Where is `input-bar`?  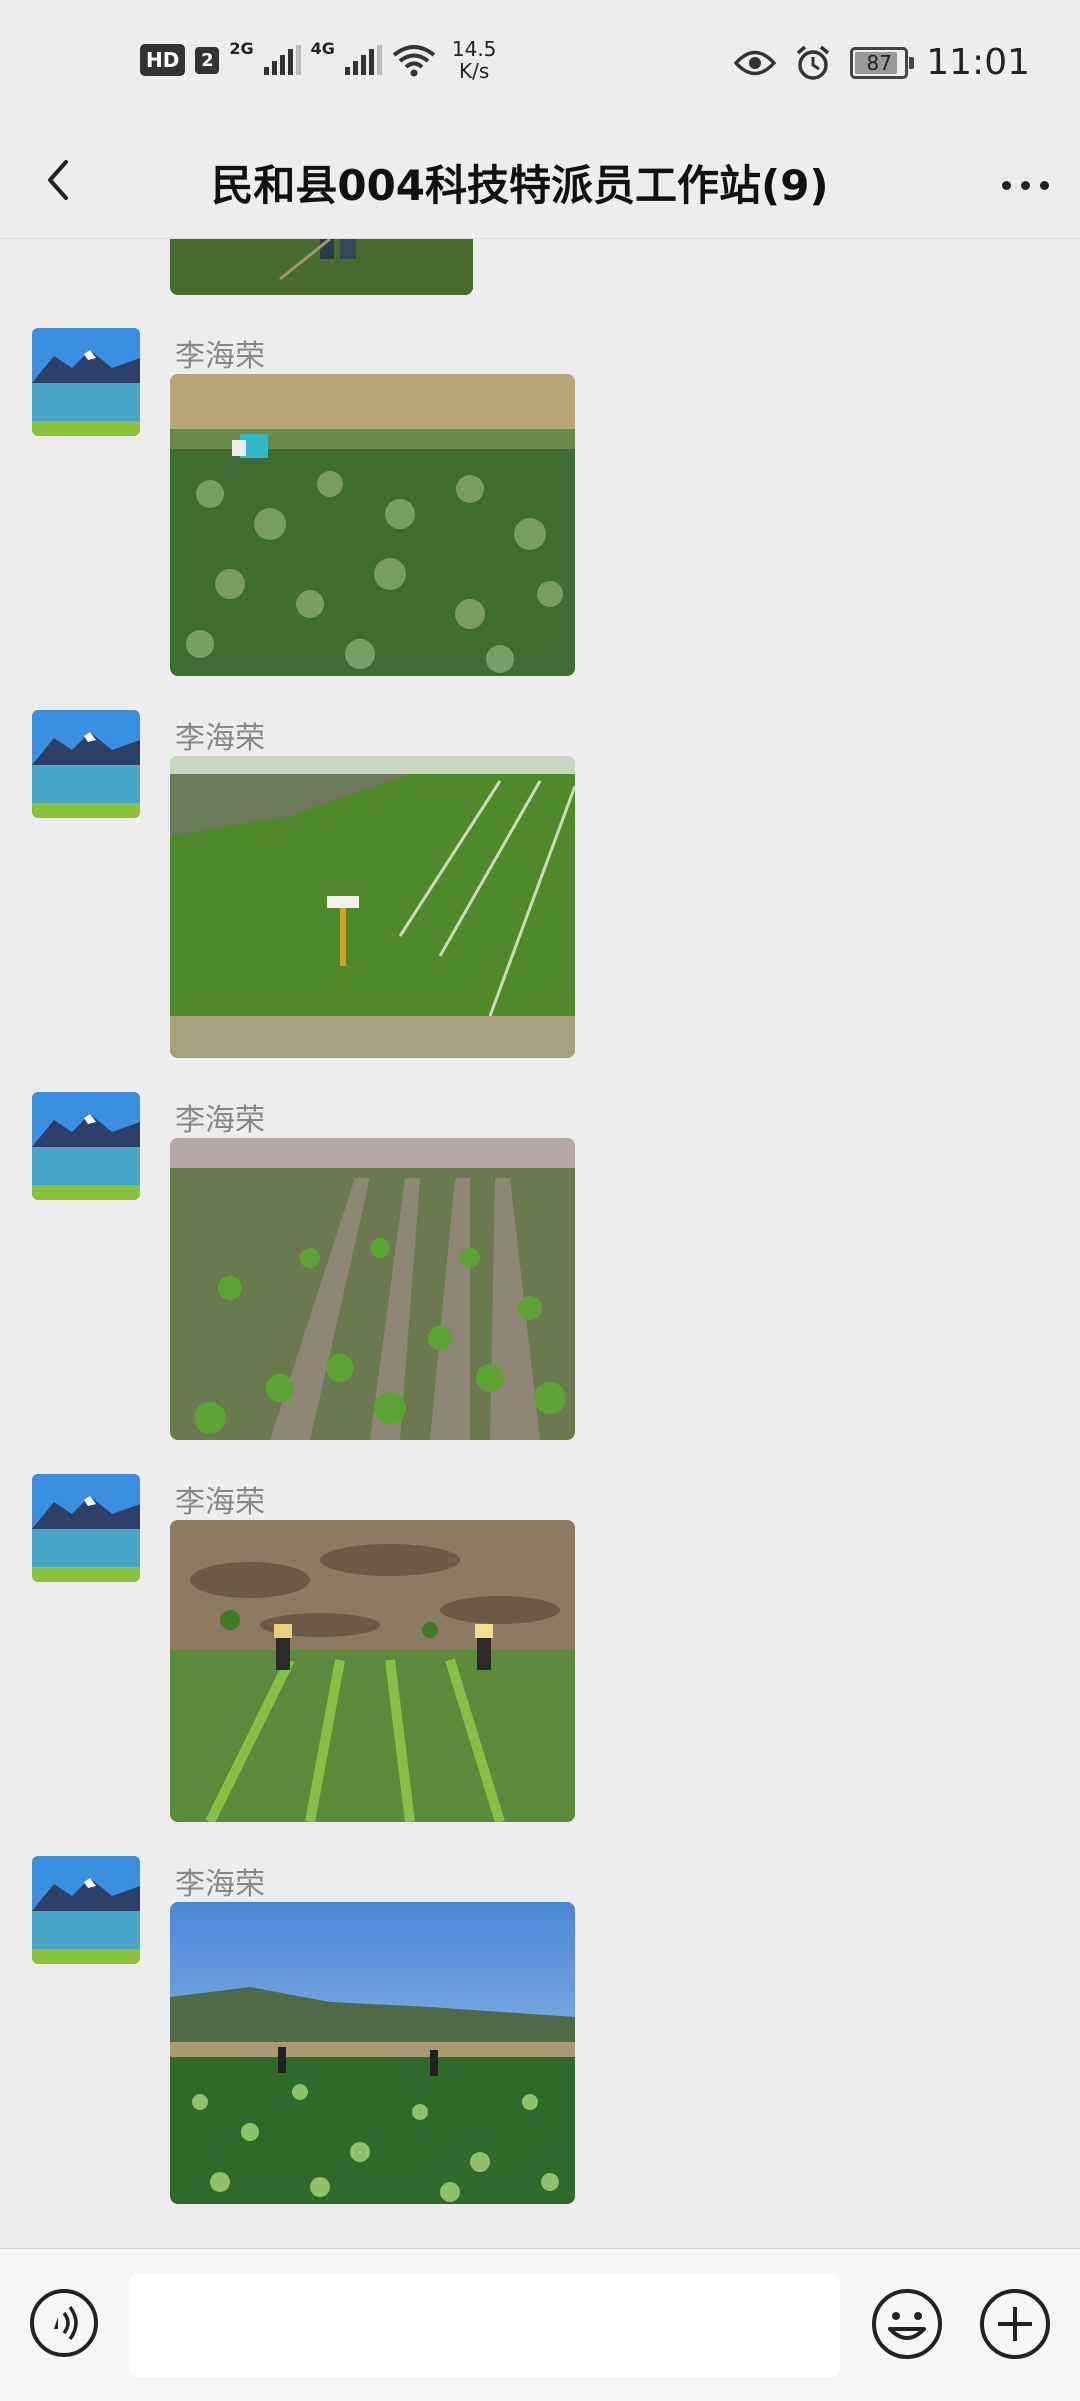 input-bar is located at coordinates (540, 2324).